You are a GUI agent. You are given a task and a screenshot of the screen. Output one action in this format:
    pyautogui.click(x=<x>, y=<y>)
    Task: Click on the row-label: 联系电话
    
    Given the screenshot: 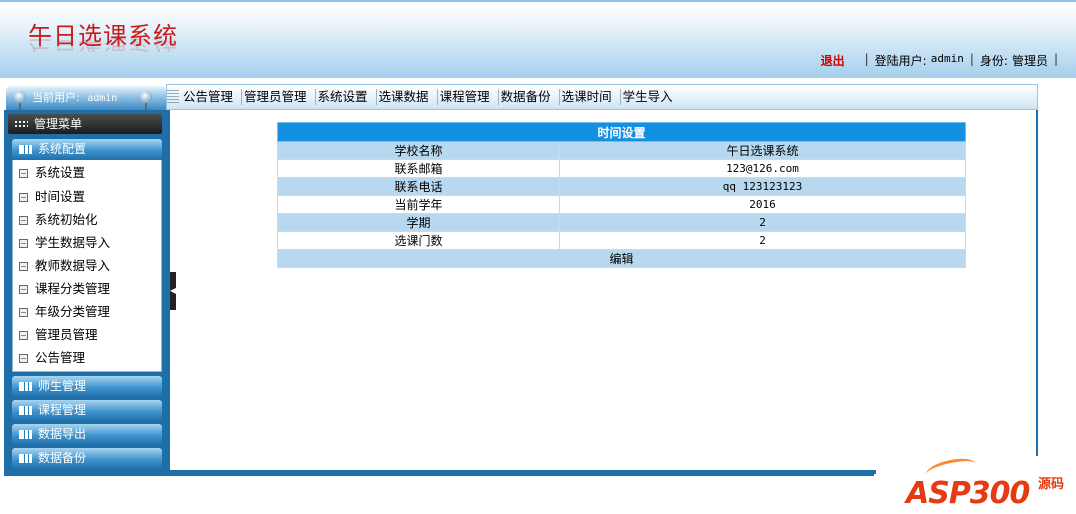 What is the action you would take?
    pyautogui.click(x=418, y=186)
    